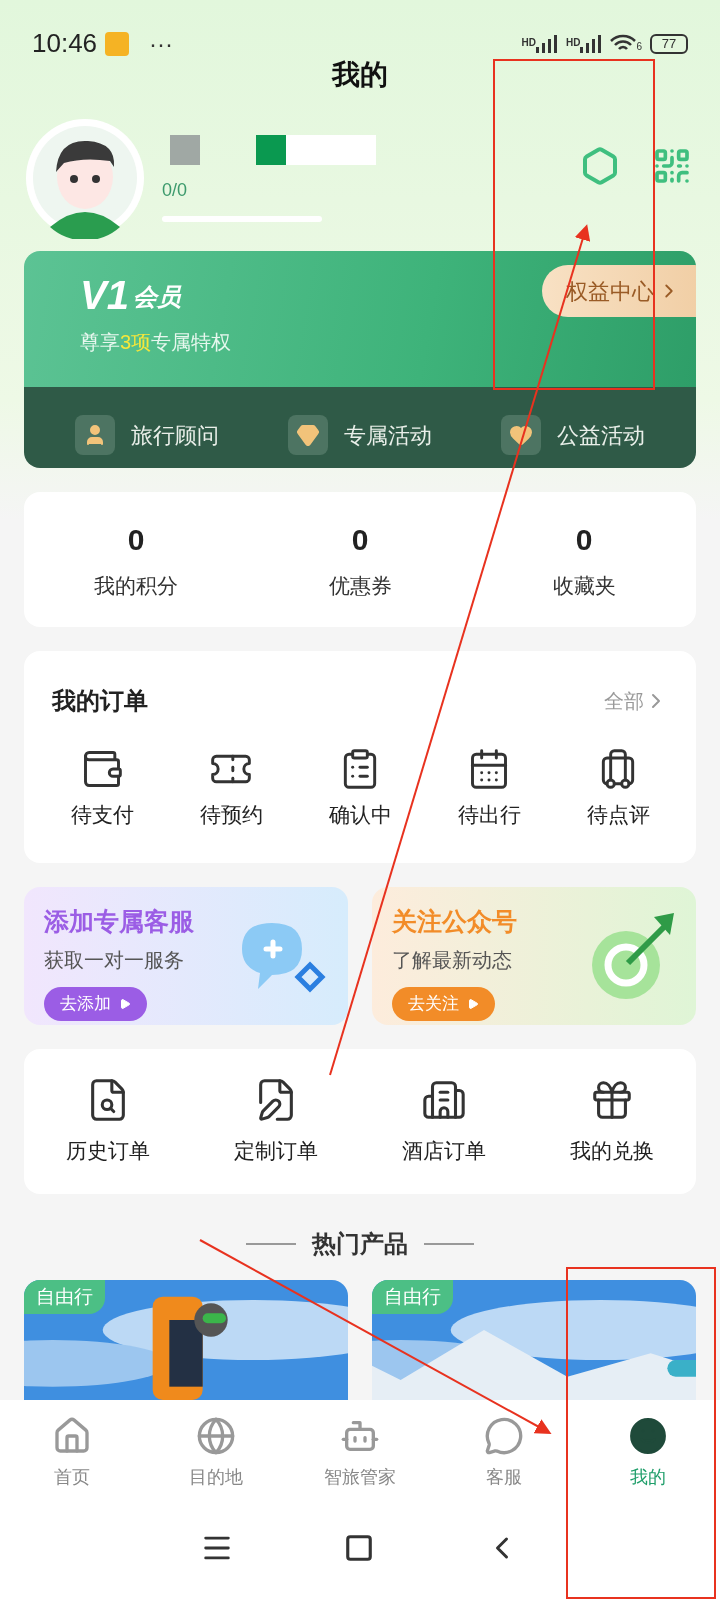 The width and height of the screenshot is (720, 1600). Describe the element at coordinates (85, 178) in the screenshot. I see `avatar` at that location.